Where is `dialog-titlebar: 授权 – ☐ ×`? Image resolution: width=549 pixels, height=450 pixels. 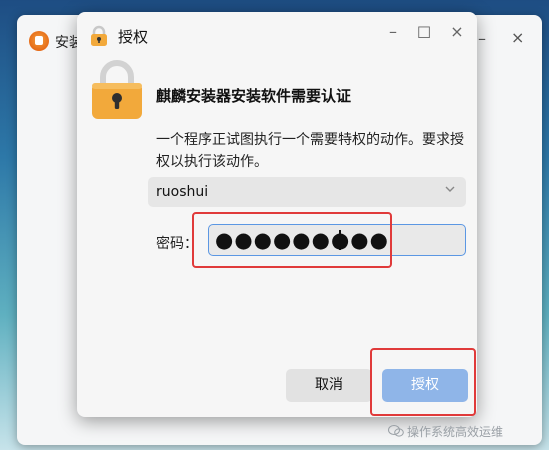
dialog-titlebar: 授权 – ☐ × is located at coordinates (277, 35).